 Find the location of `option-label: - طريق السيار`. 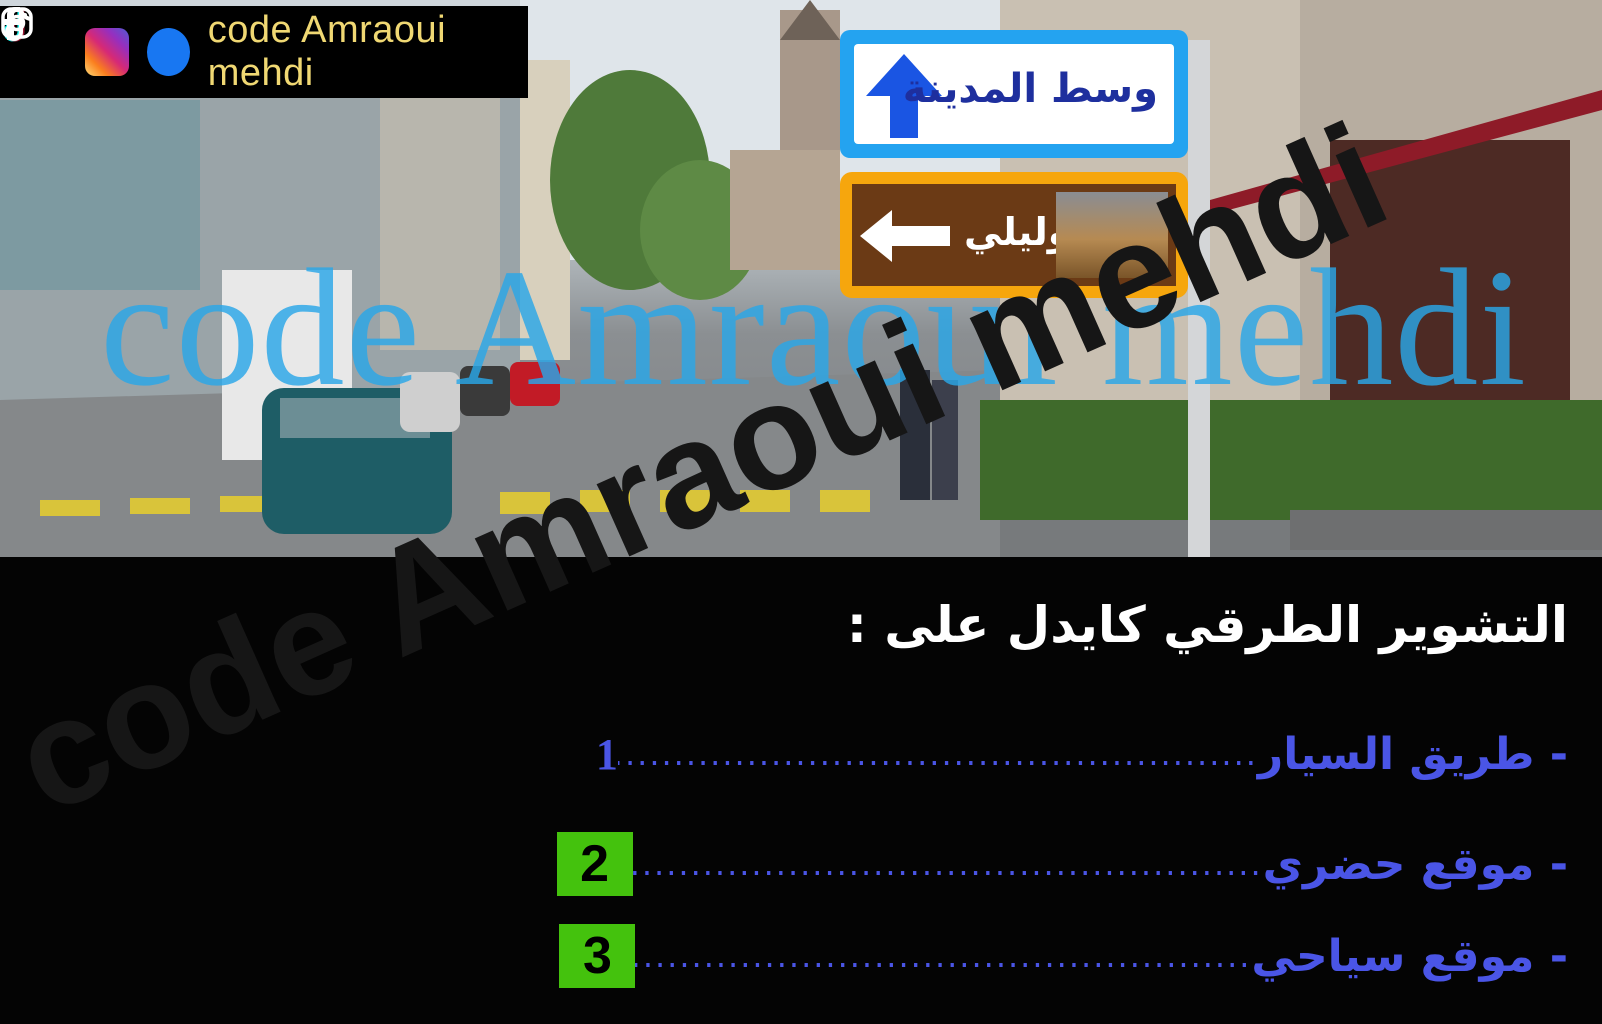

option-label: - طريق السيار is located at coordinates (1412, 754).